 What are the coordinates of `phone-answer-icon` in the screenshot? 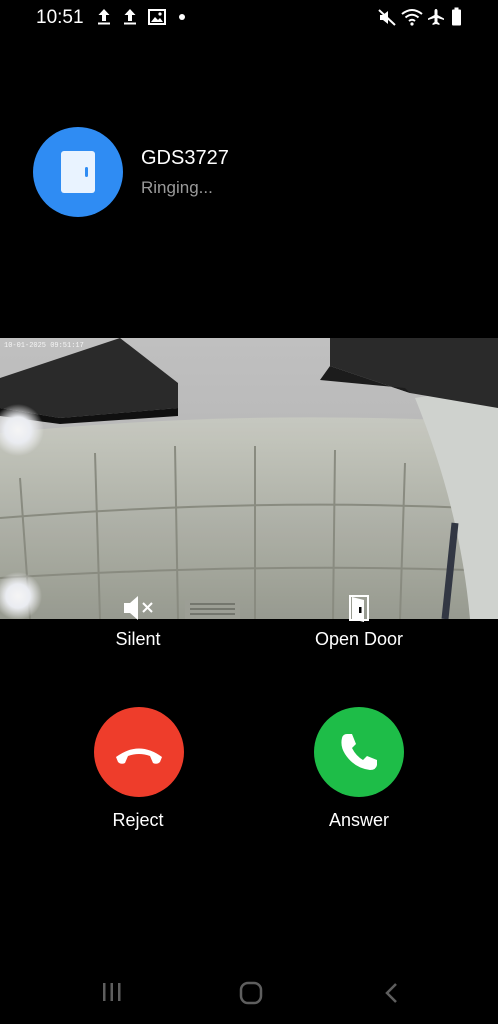 It's located at (359, 752).